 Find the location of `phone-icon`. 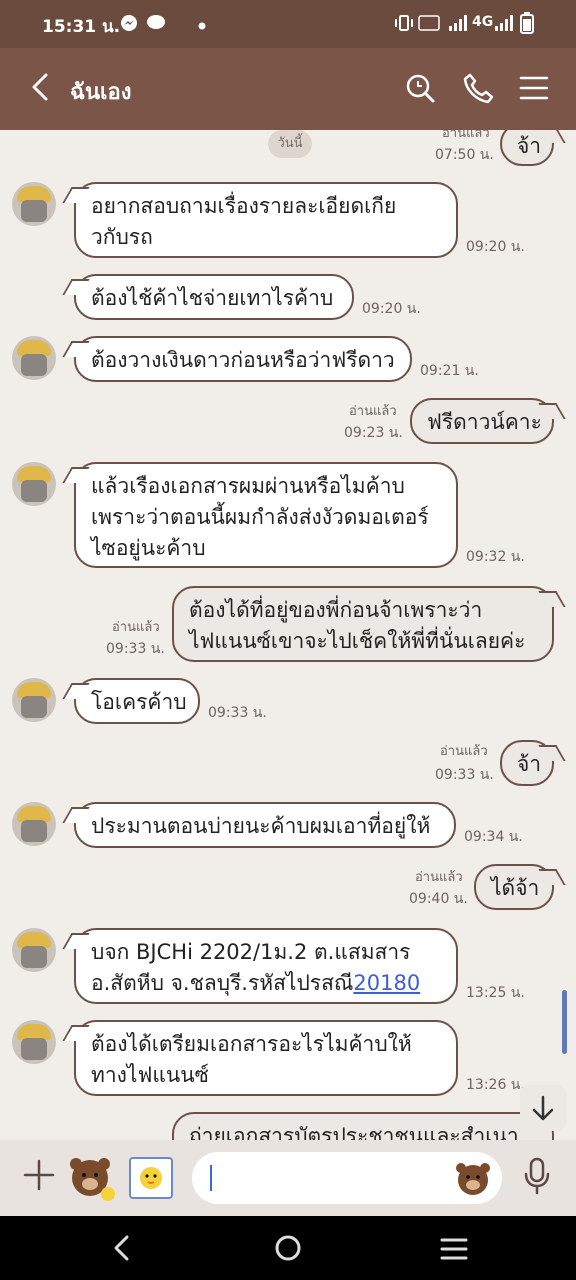

phone-icon is located at coordinates (478, 88).